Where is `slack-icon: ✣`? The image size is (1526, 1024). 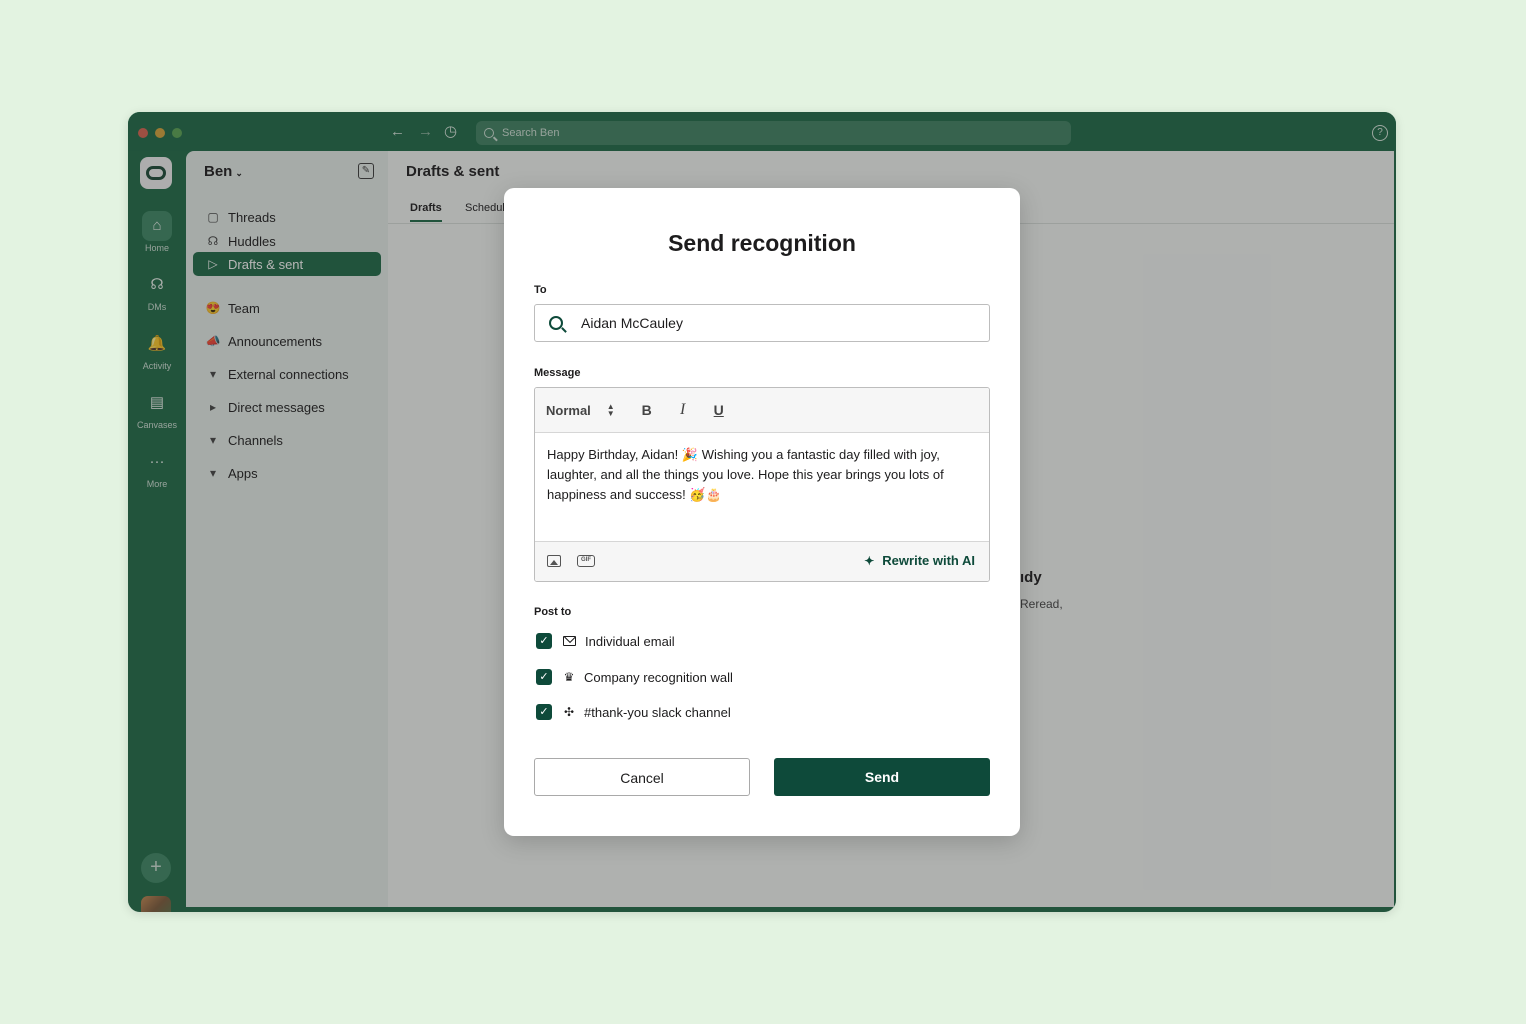 slack-icon: ✣ is located at coordinates (569, 712).